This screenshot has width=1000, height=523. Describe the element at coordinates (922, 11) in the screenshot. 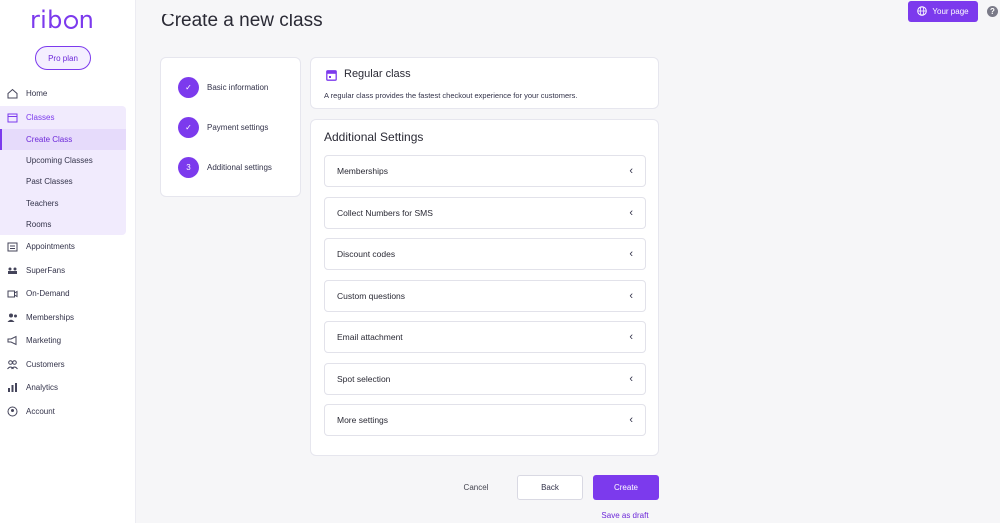

I see `globe-icon` at that location.